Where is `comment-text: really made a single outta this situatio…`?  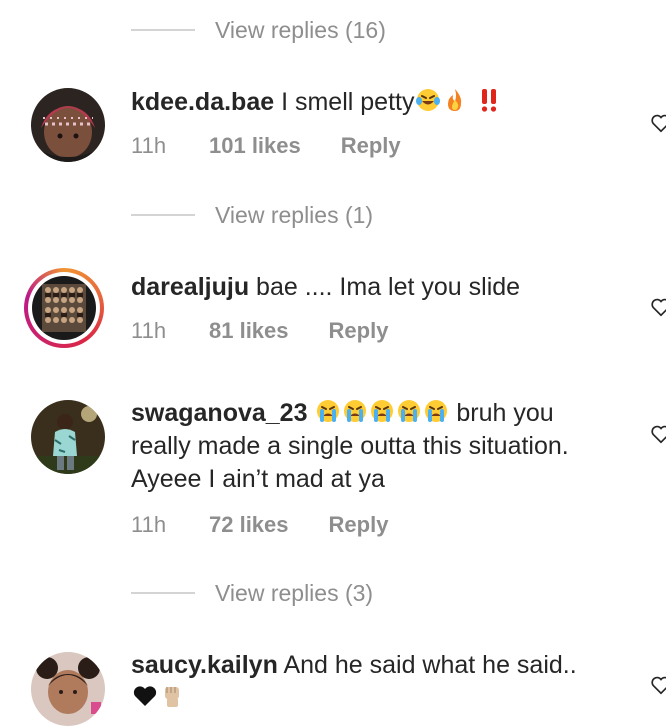 comment-text: really made a single outta this situatio… is located at coordinates (350, 446).